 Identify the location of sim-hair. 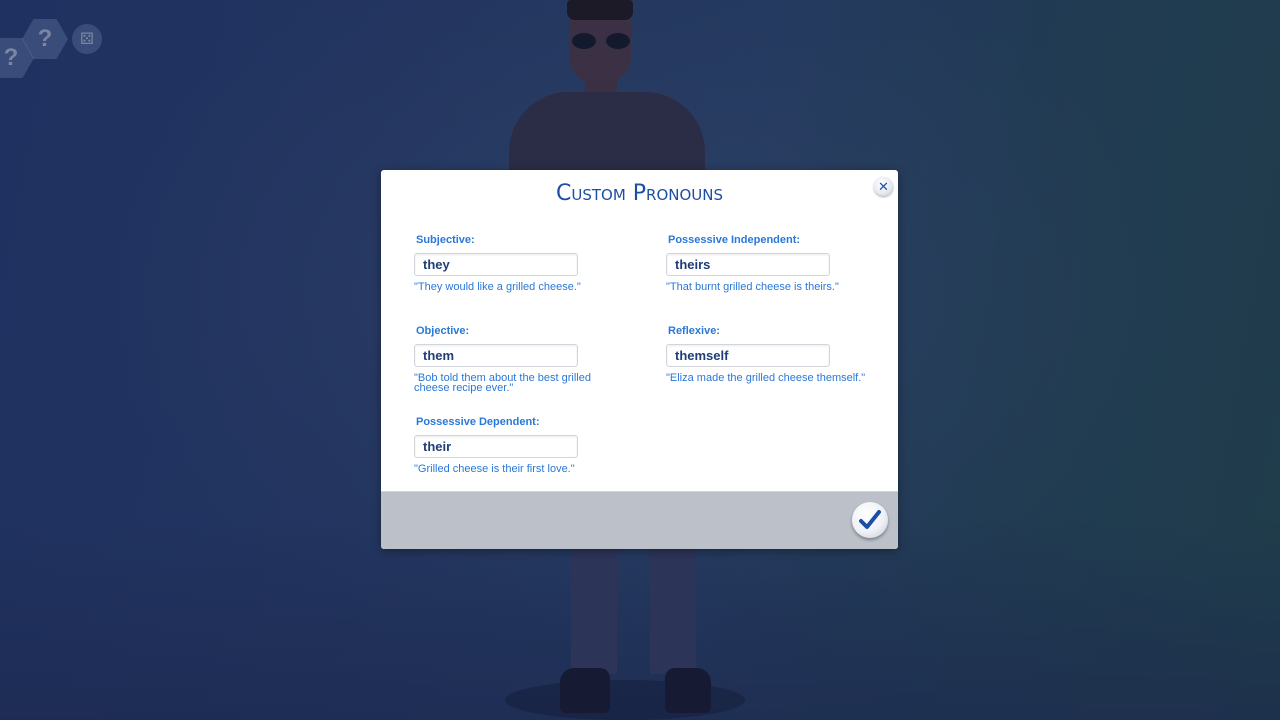
(600, 10).